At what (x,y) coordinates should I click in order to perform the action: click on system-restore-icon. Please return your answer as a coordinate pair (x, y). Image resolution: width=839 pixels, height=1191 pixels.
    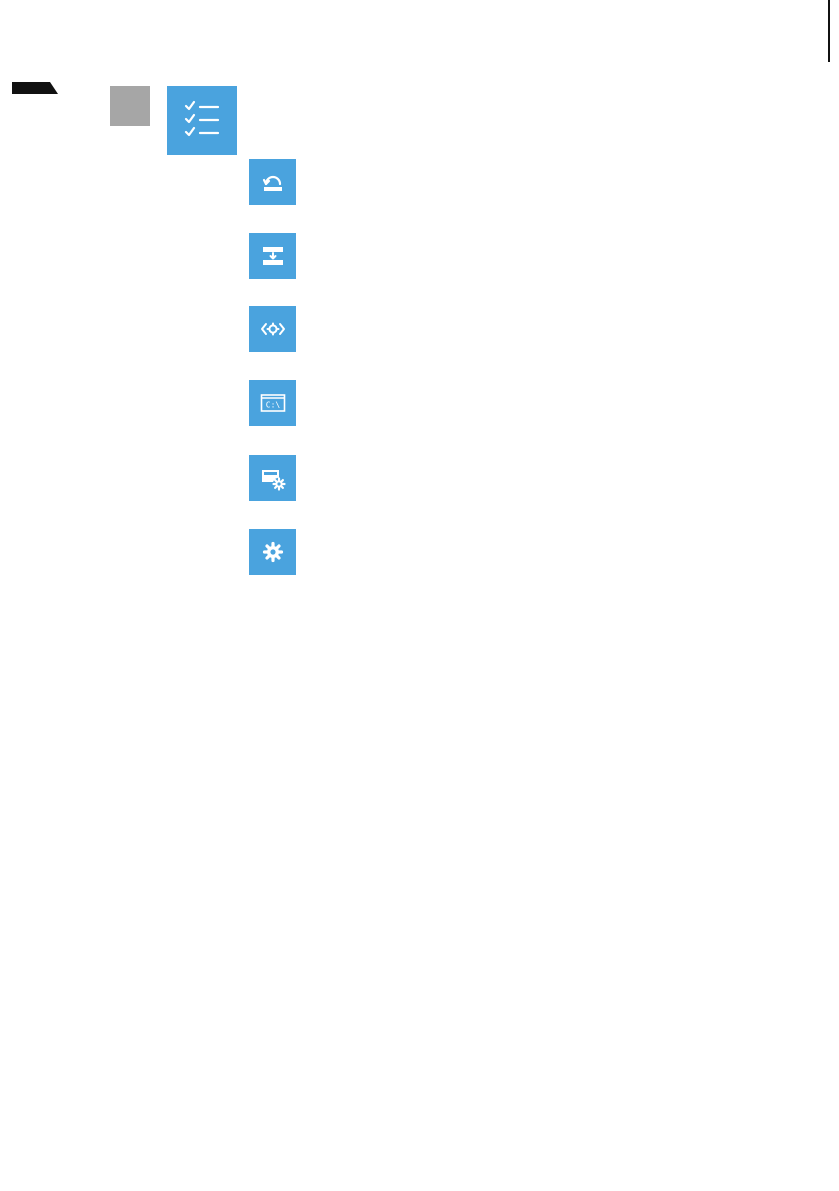
    Looking at the image, I should click on (273, 182).